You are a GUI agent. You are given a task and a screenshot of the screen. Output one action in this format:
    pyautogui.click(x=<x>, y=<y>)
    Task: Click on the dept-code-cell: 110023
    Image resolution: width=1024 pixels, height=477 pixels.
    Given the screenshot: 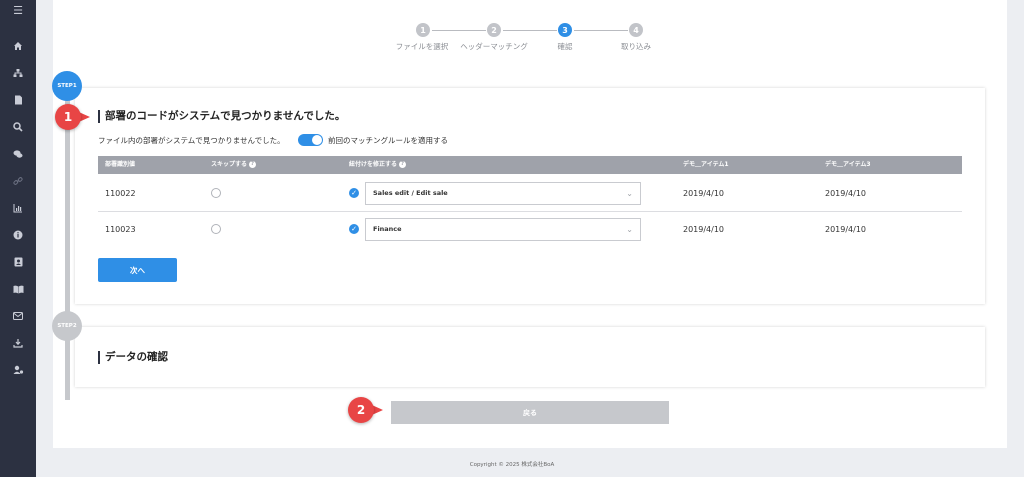 What is the action you would take?
    pyautogui.click(x=120, y=229)
    